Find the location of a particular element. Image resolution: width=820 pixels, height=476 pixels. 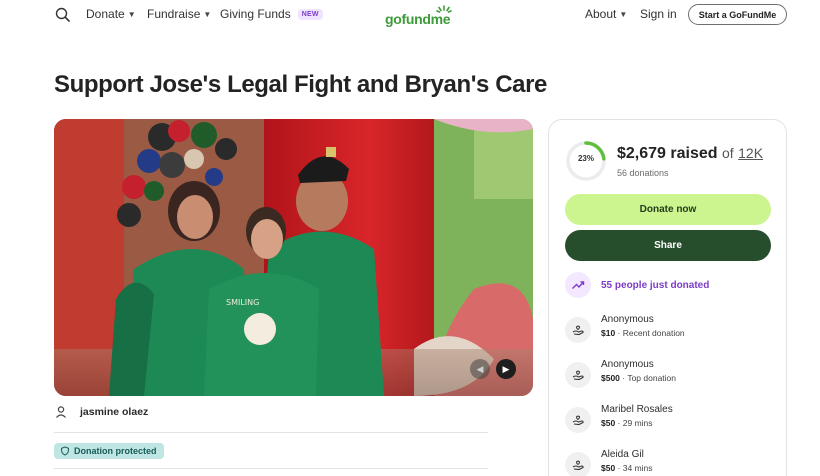

nav-about-menu: About ▼ is located at coordinates (606, 14).